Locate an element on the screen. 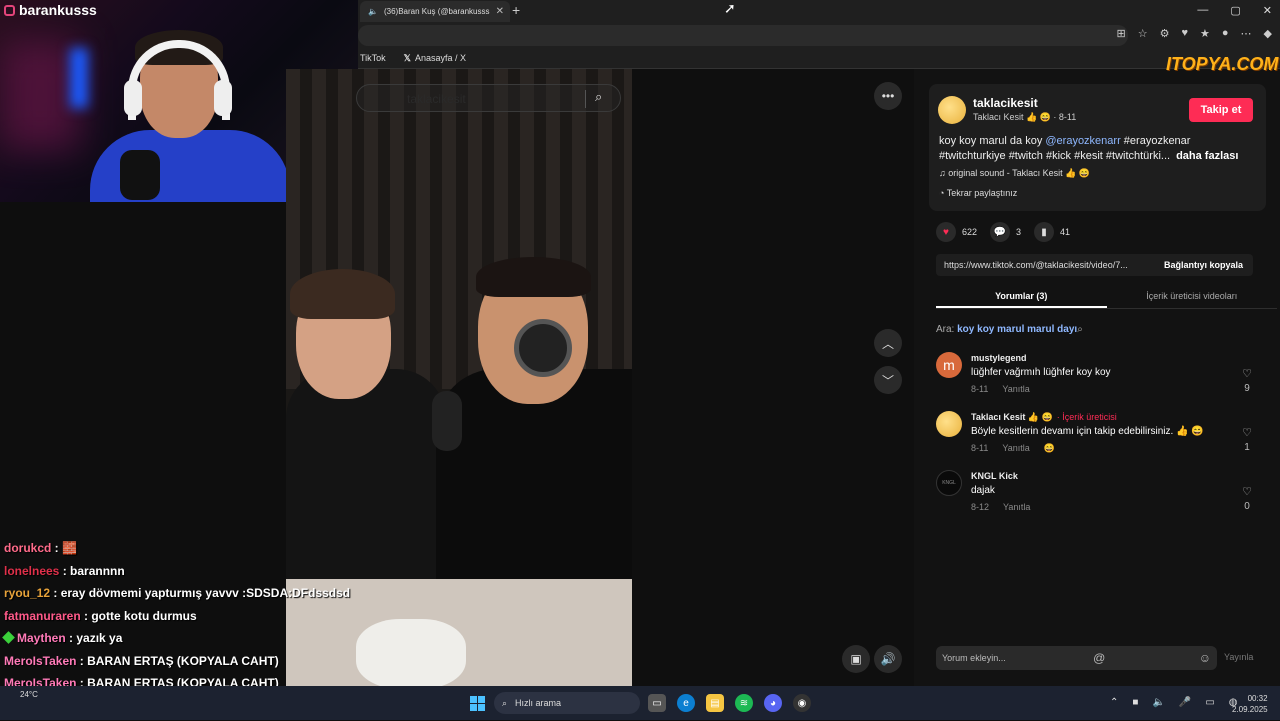 The height and width of the screenshot is (721, 1280). chat-username: ryou_12 is located at coordinates (27, 593).